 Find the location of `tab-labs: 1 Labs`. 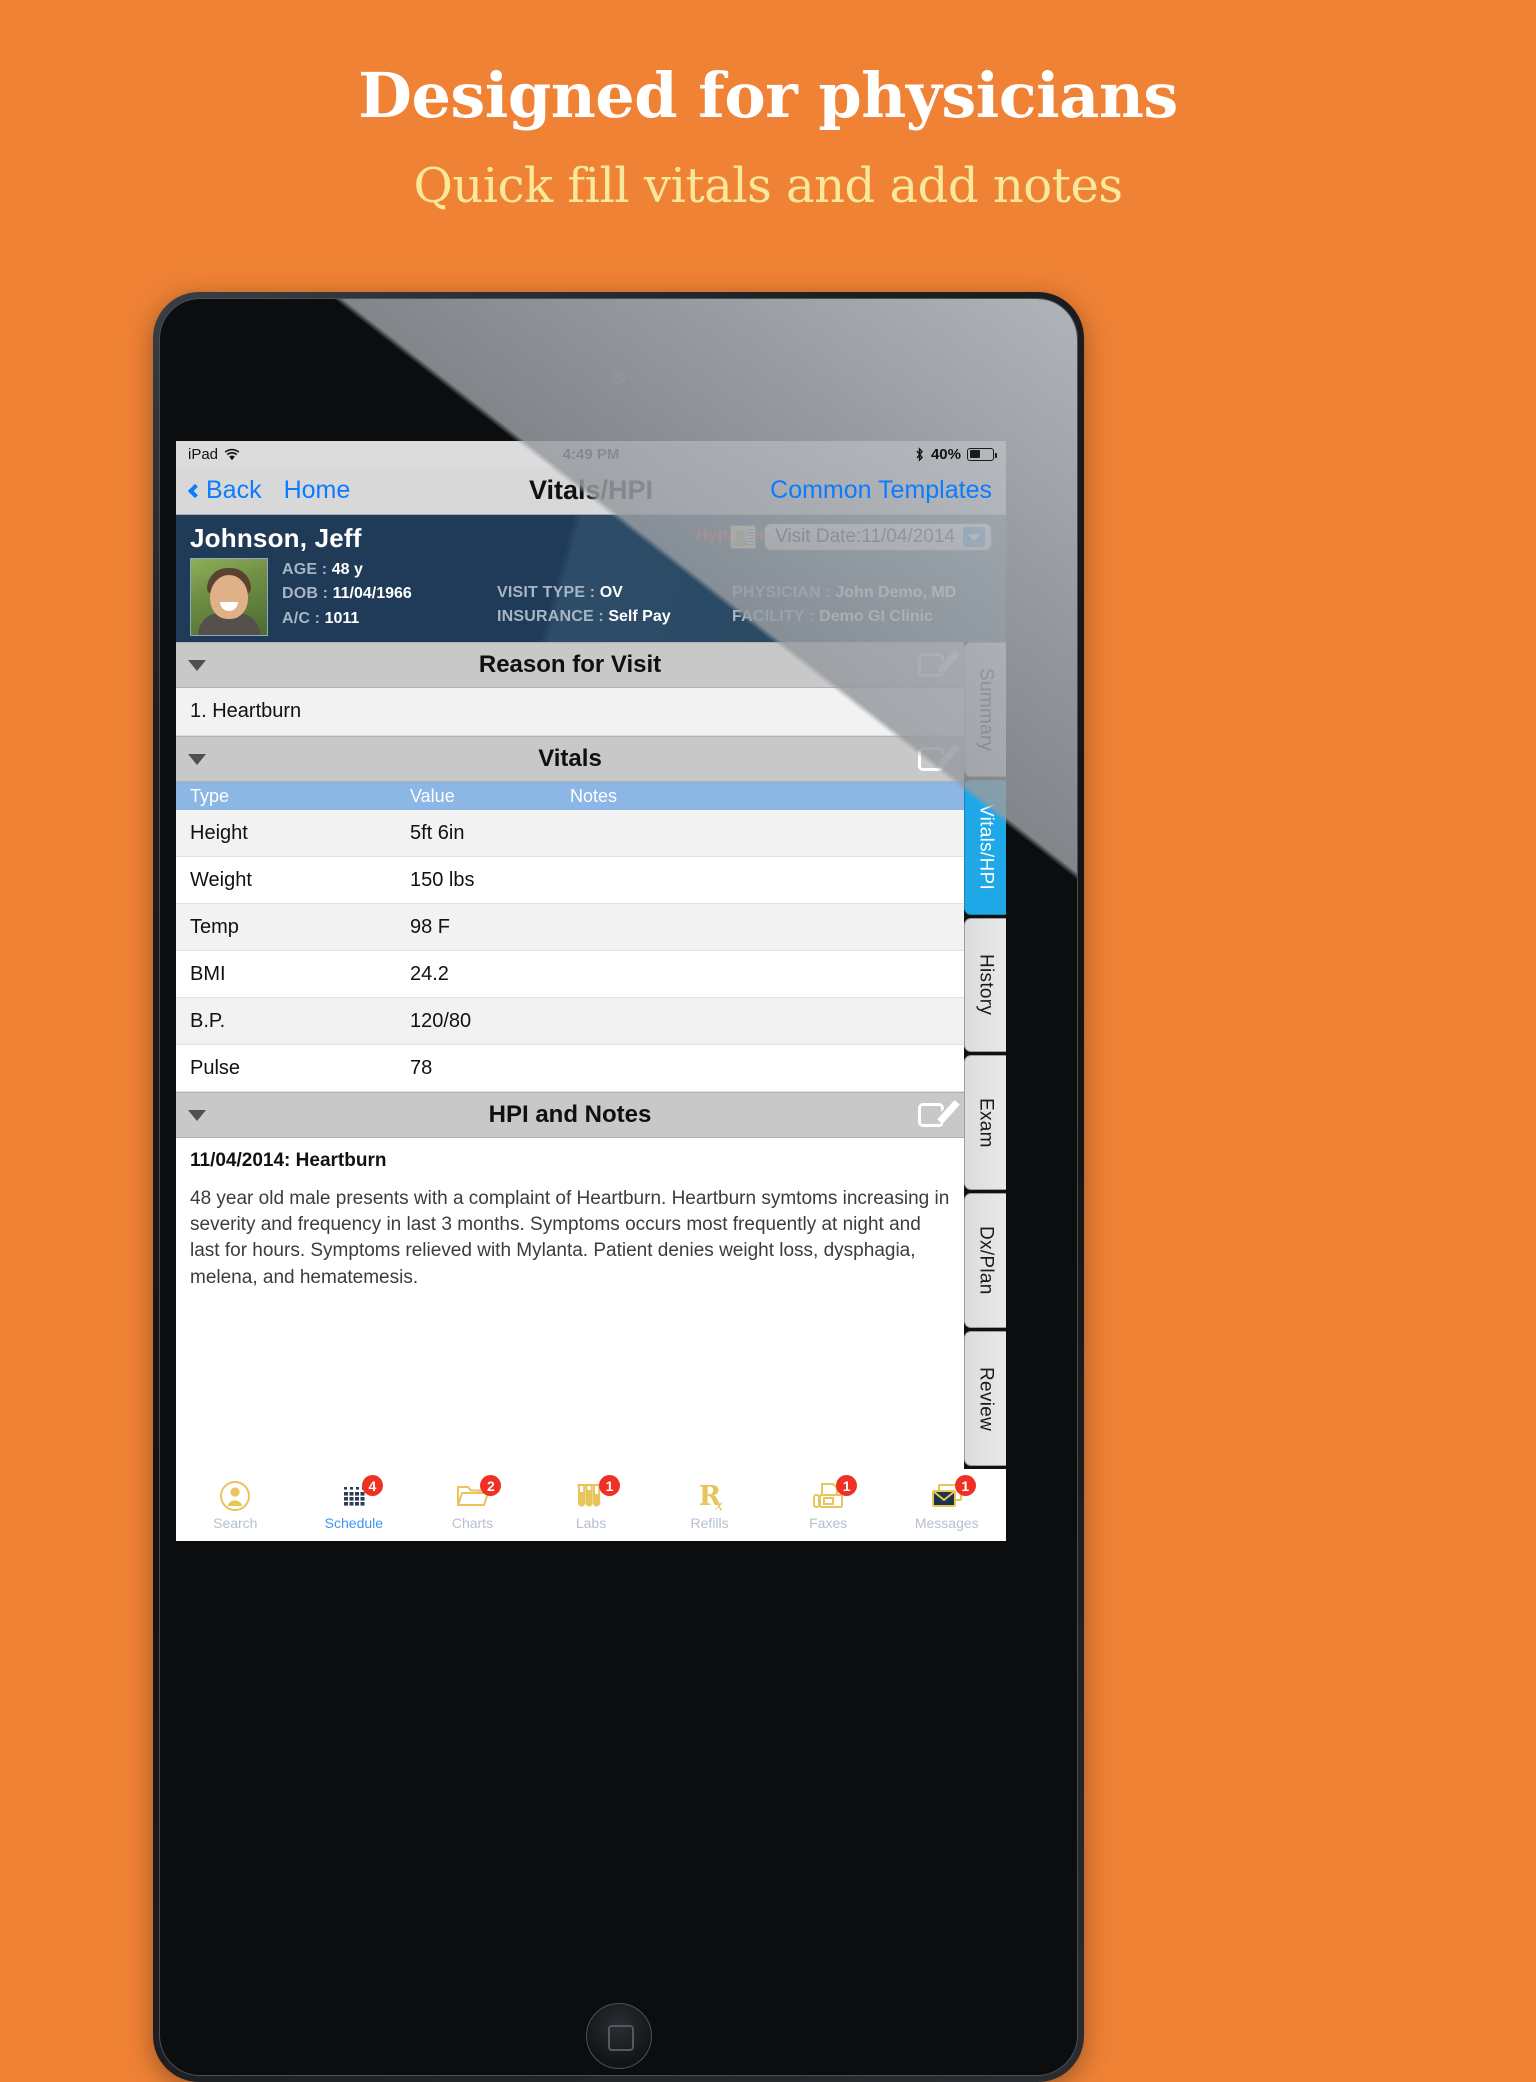

tab-labs: 1 Labs is located at coordinates (591, 1505).